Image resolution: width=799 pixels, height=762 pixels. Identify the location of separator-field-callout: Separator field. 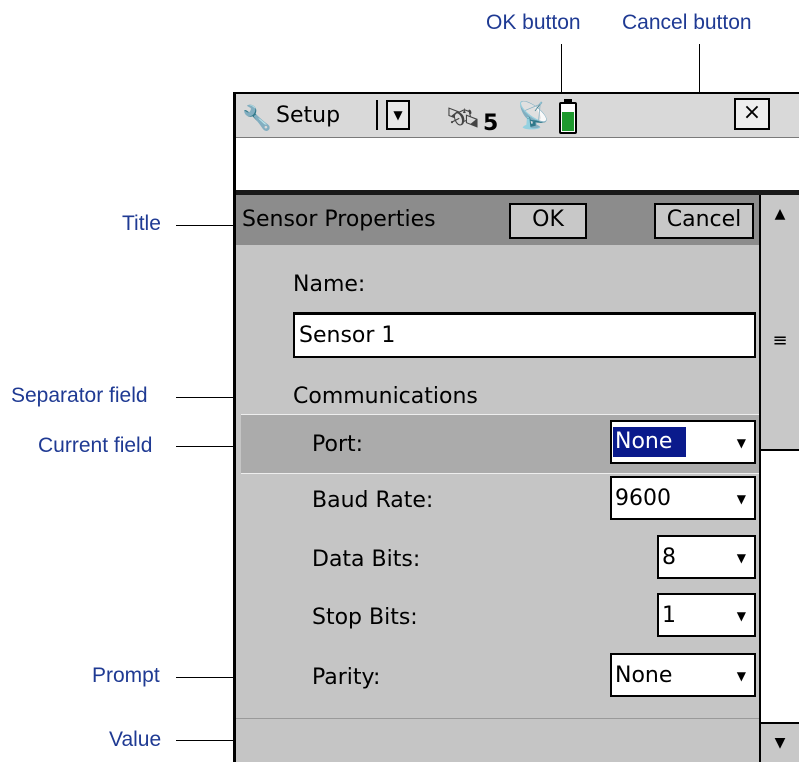
(79, 395).